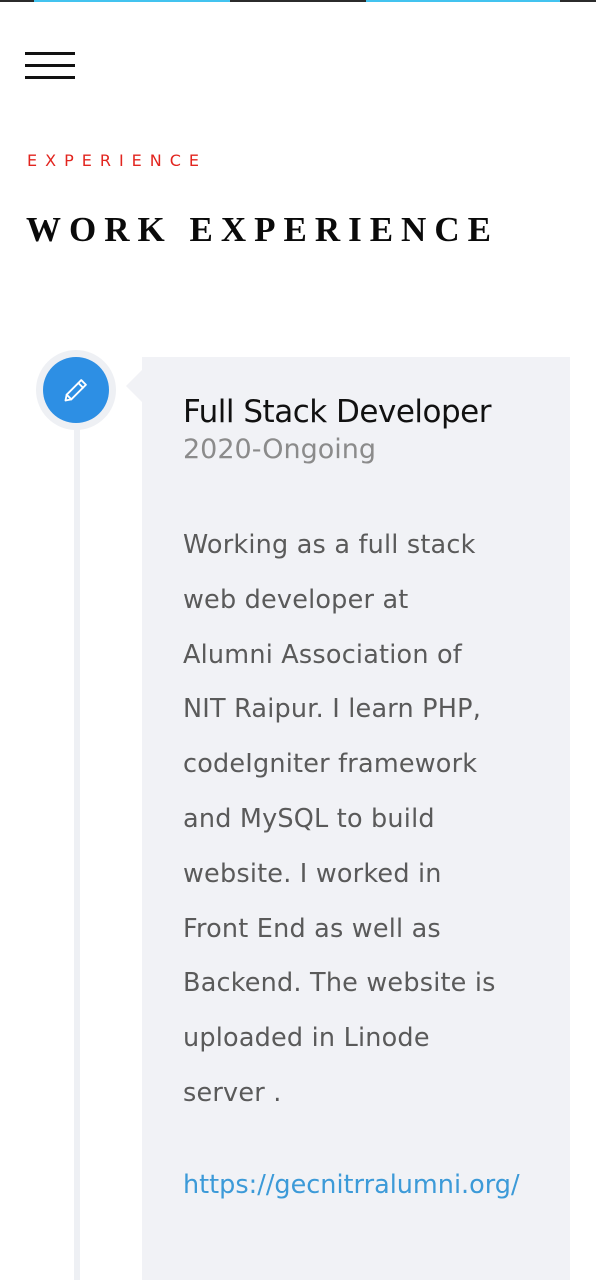 This screenshot has height=1280, width=596. Describe the element at coordinates (279, 449) in the screenshot. I see `job-period: 2020-Ongoing` at that location.